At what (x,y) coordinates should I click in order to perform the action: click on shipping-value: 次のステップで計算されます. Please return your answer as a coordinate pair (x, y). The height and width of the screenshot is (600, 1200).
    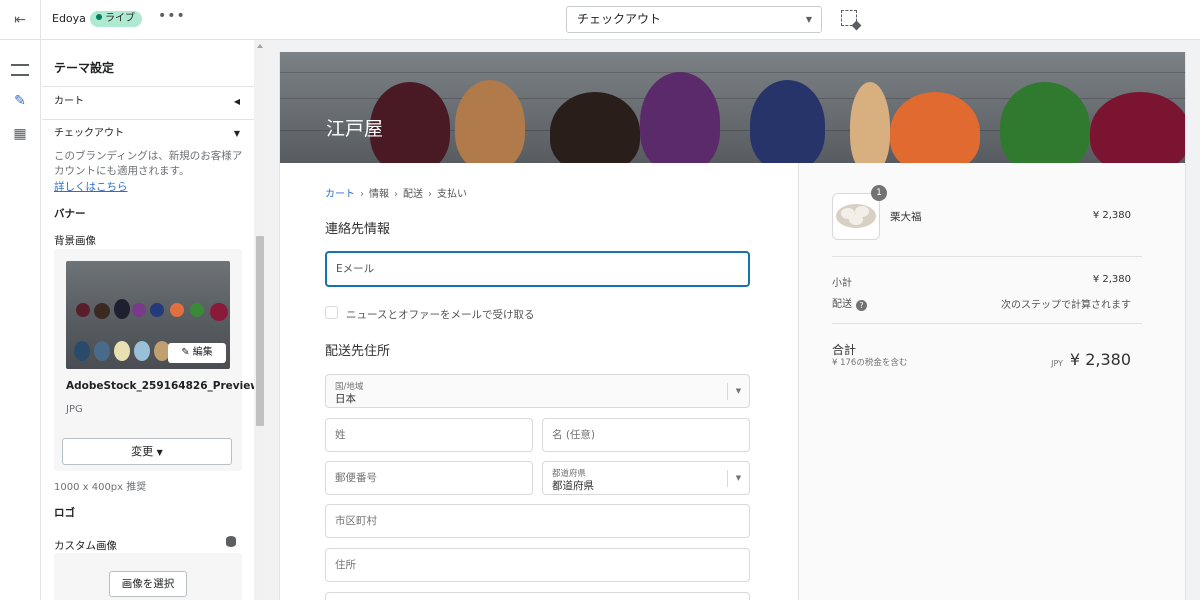
    Looking at the image, I should click on (1066, 305).